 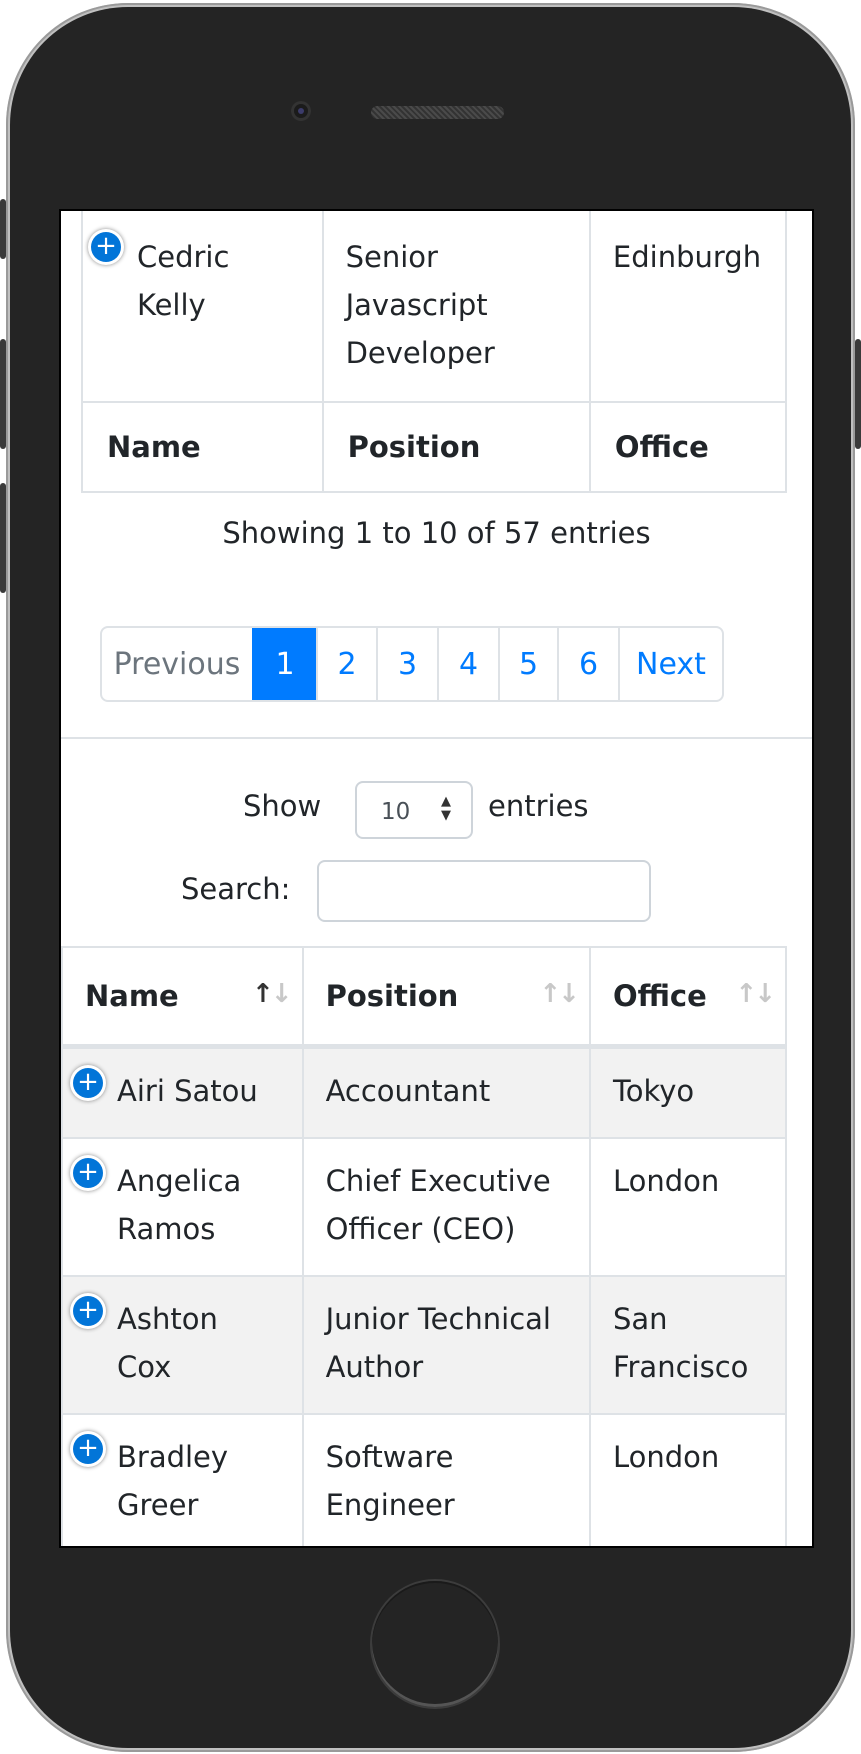 What do you see at coordinates (436, 533) in the screenshot?
I see `table-info-text: Showing 1 to 10 of 57 entries` at bounding box center [436, 533].